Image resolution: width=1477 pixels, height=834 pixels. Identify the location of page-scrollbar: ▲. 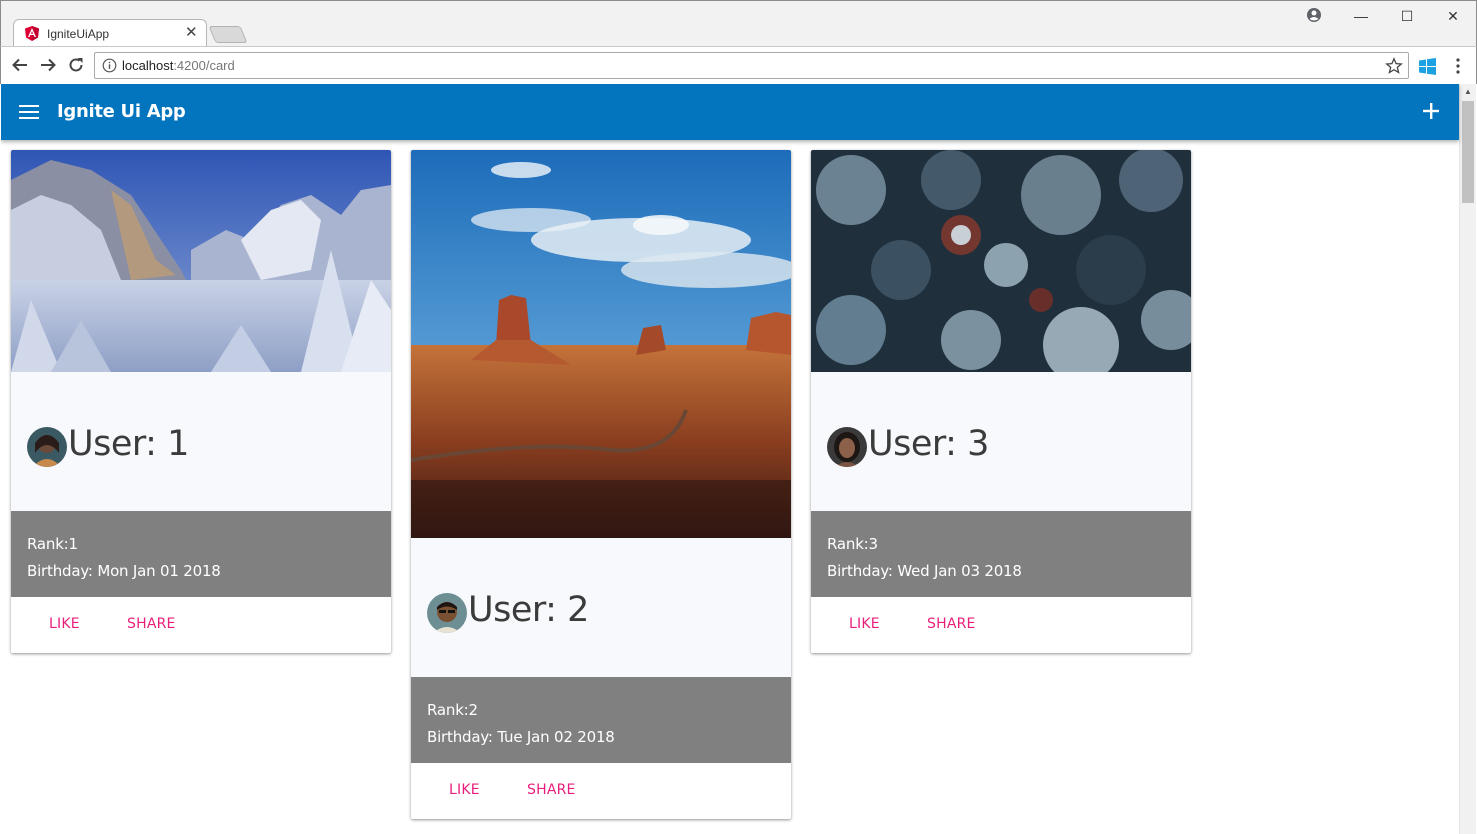
(1467, 459).